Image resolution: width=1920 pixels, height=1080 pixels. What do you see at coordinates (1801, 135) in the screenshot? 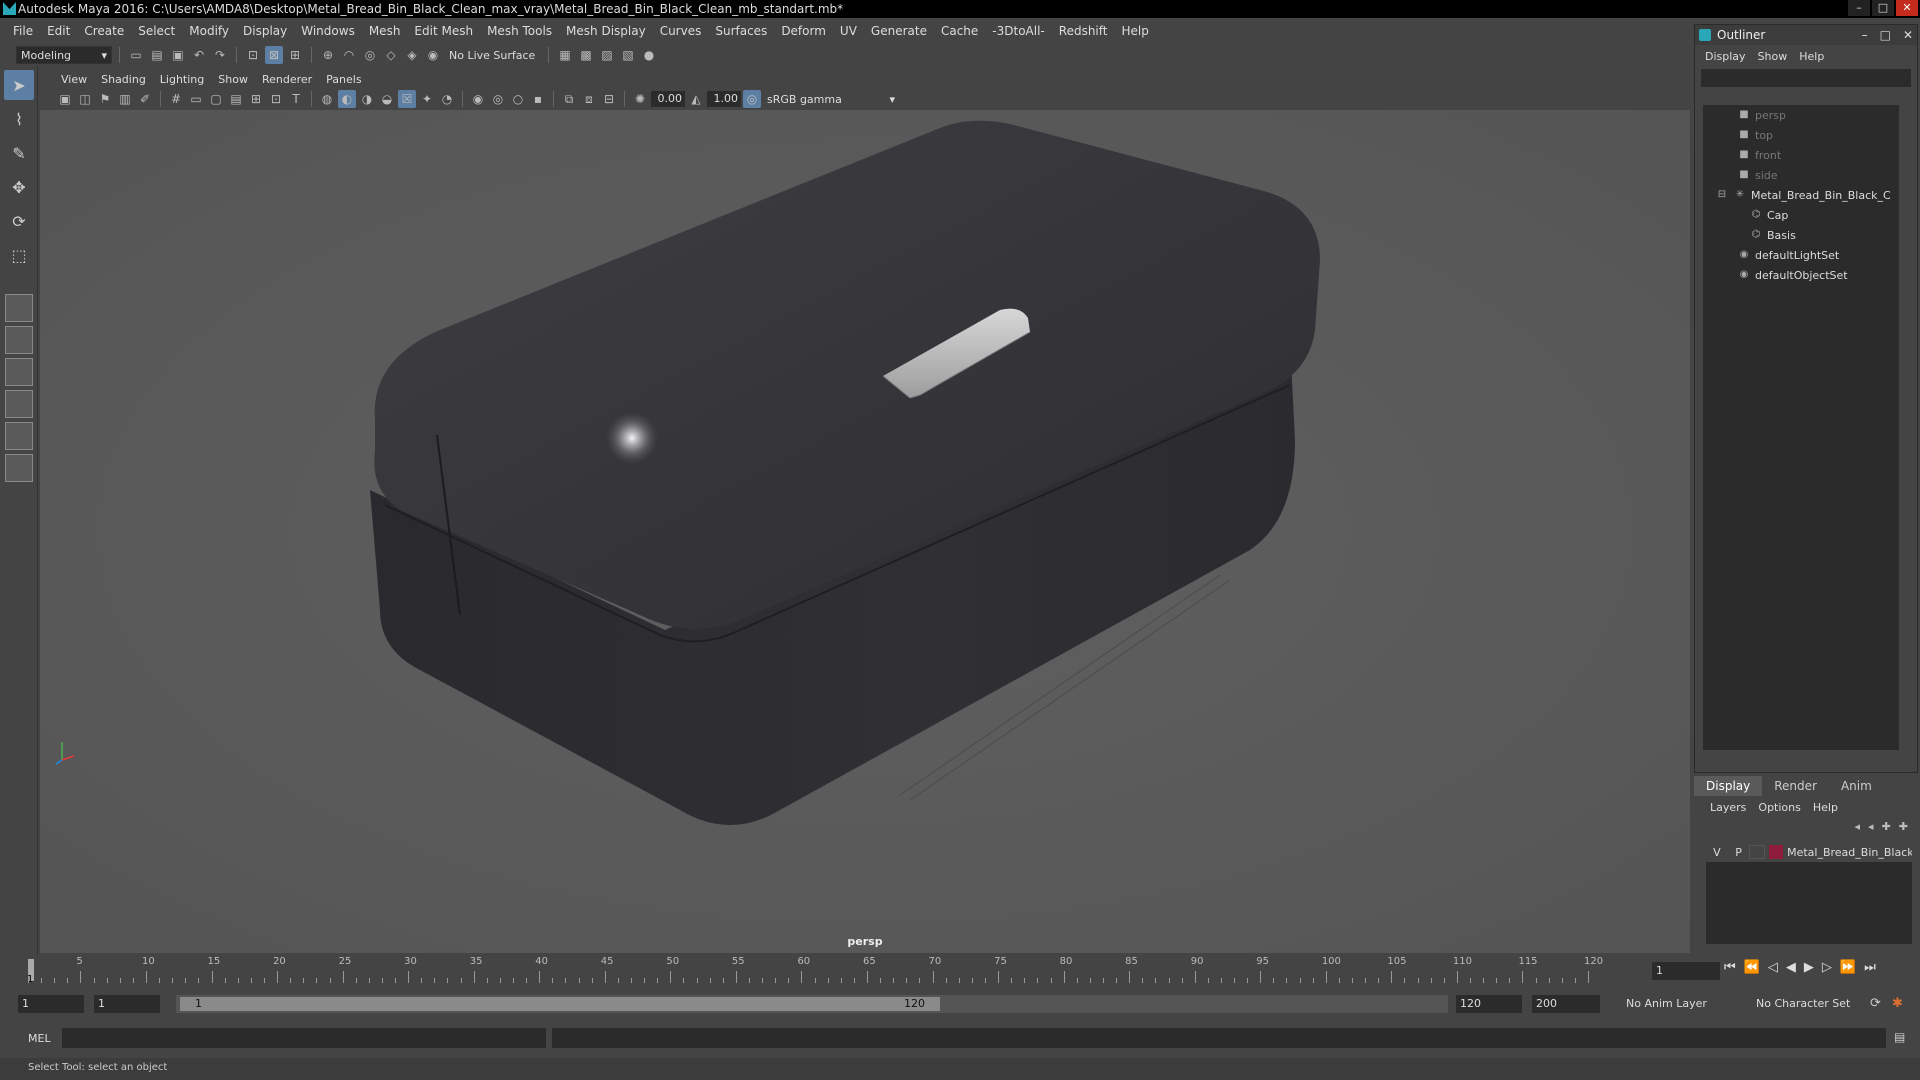
I see `outliner-item: ■ top` at bounding box center [1801, 135].